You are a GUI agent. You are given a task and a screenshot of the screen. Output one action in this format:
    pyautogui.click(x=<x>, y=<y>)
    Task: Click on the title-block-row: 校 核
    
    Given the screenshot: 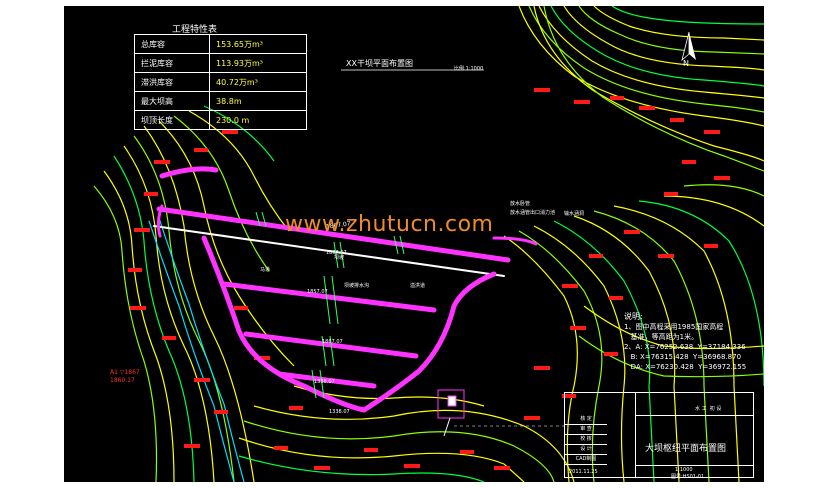 What is the action you would take?
    pyautogui.click(x=586, y=440)
    